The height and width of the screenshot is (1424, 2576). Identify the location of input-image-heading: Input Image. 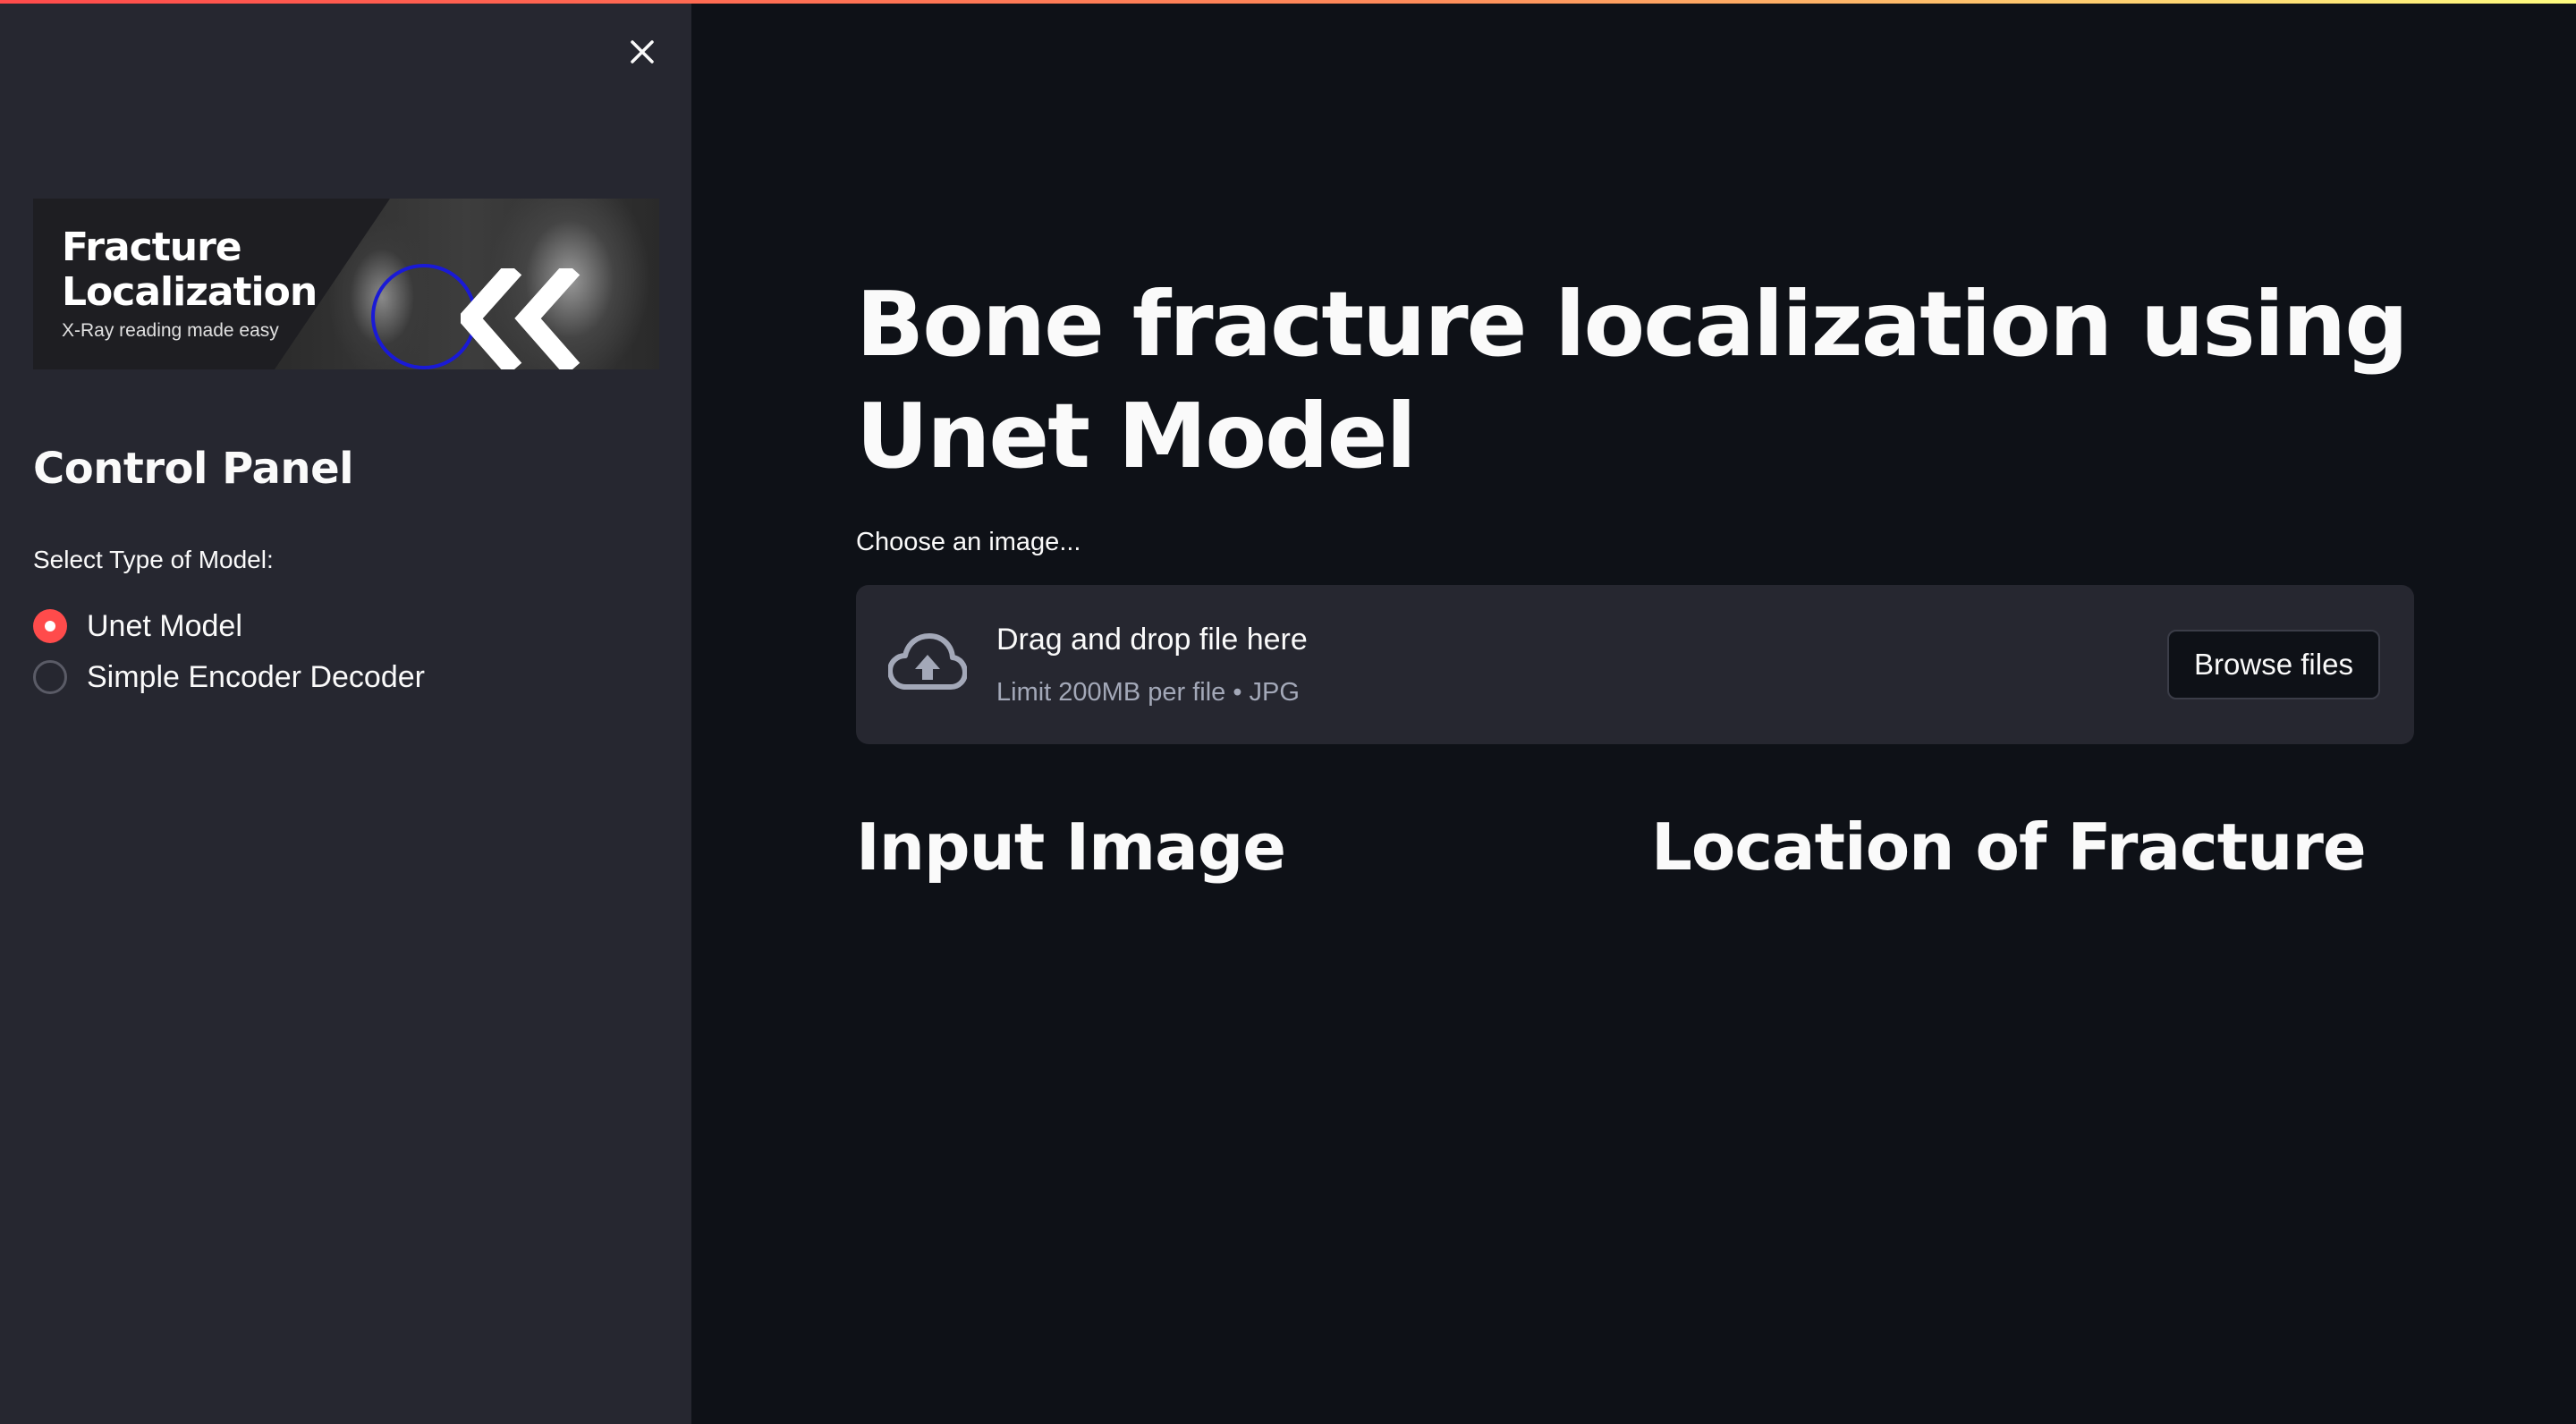
(1071, 847).